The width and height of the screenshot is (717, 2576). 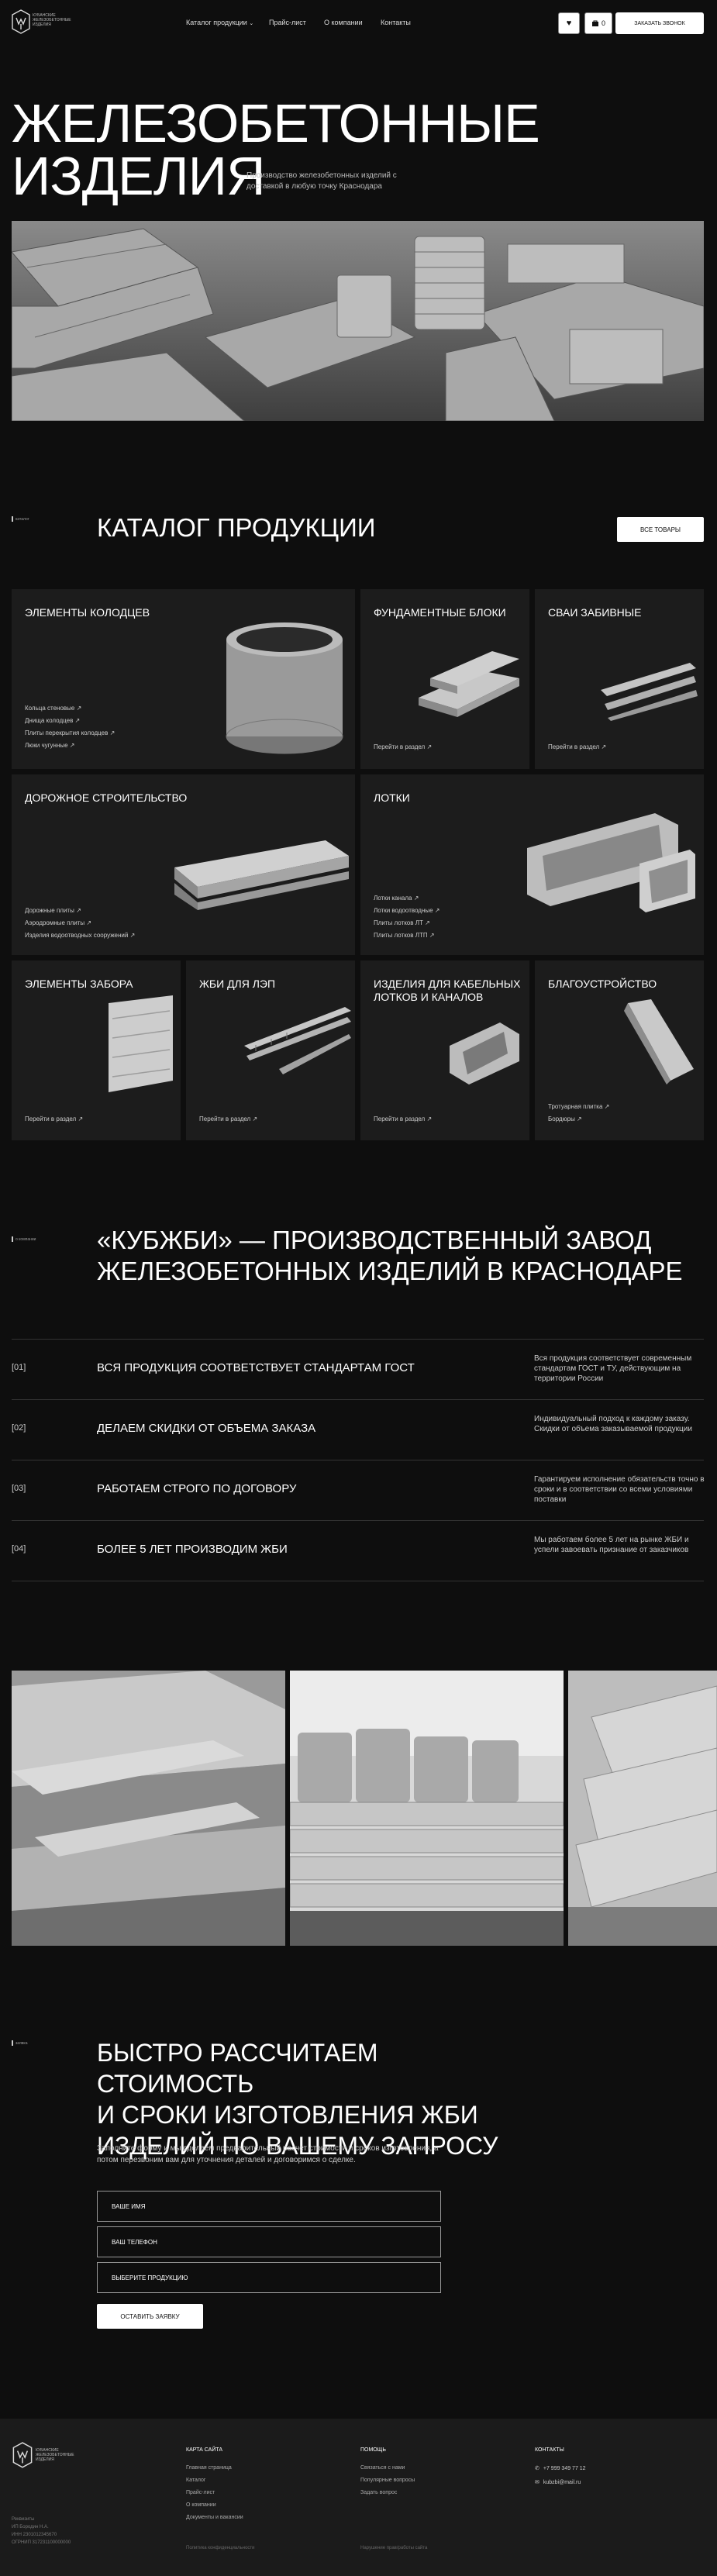 I want to click on footer-link: Прайс-лист, so click(x=215, y=2493).